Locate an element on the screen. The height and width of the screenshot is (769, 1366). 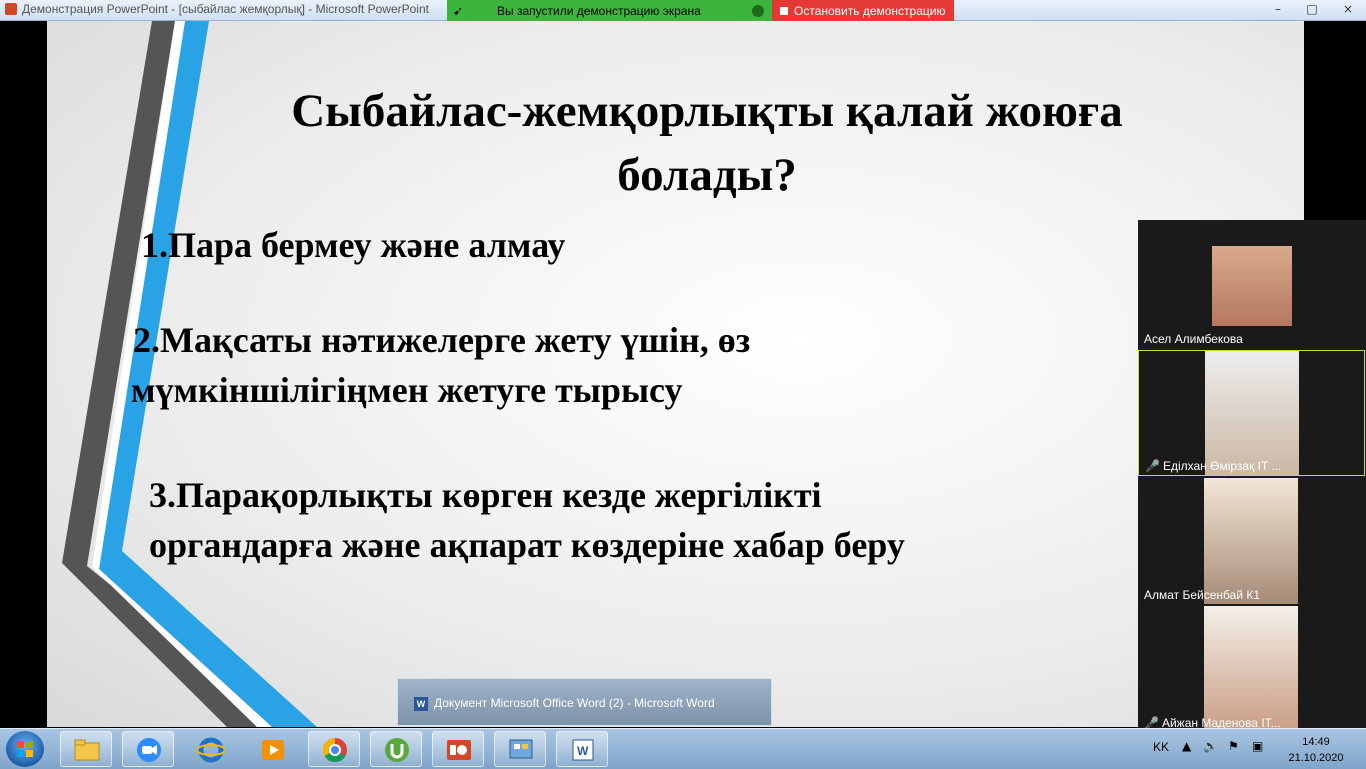
clock-date: 21.10.2020 is located at coordinates (1316, 758).